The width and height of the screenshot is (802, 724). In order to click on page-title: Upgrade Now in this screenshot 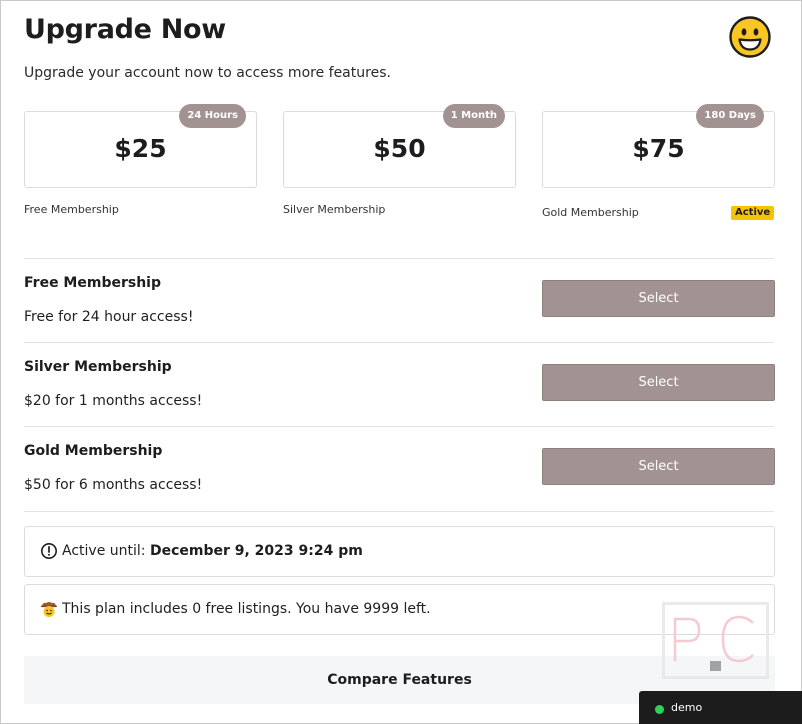, I will do `click(125, 29)`.